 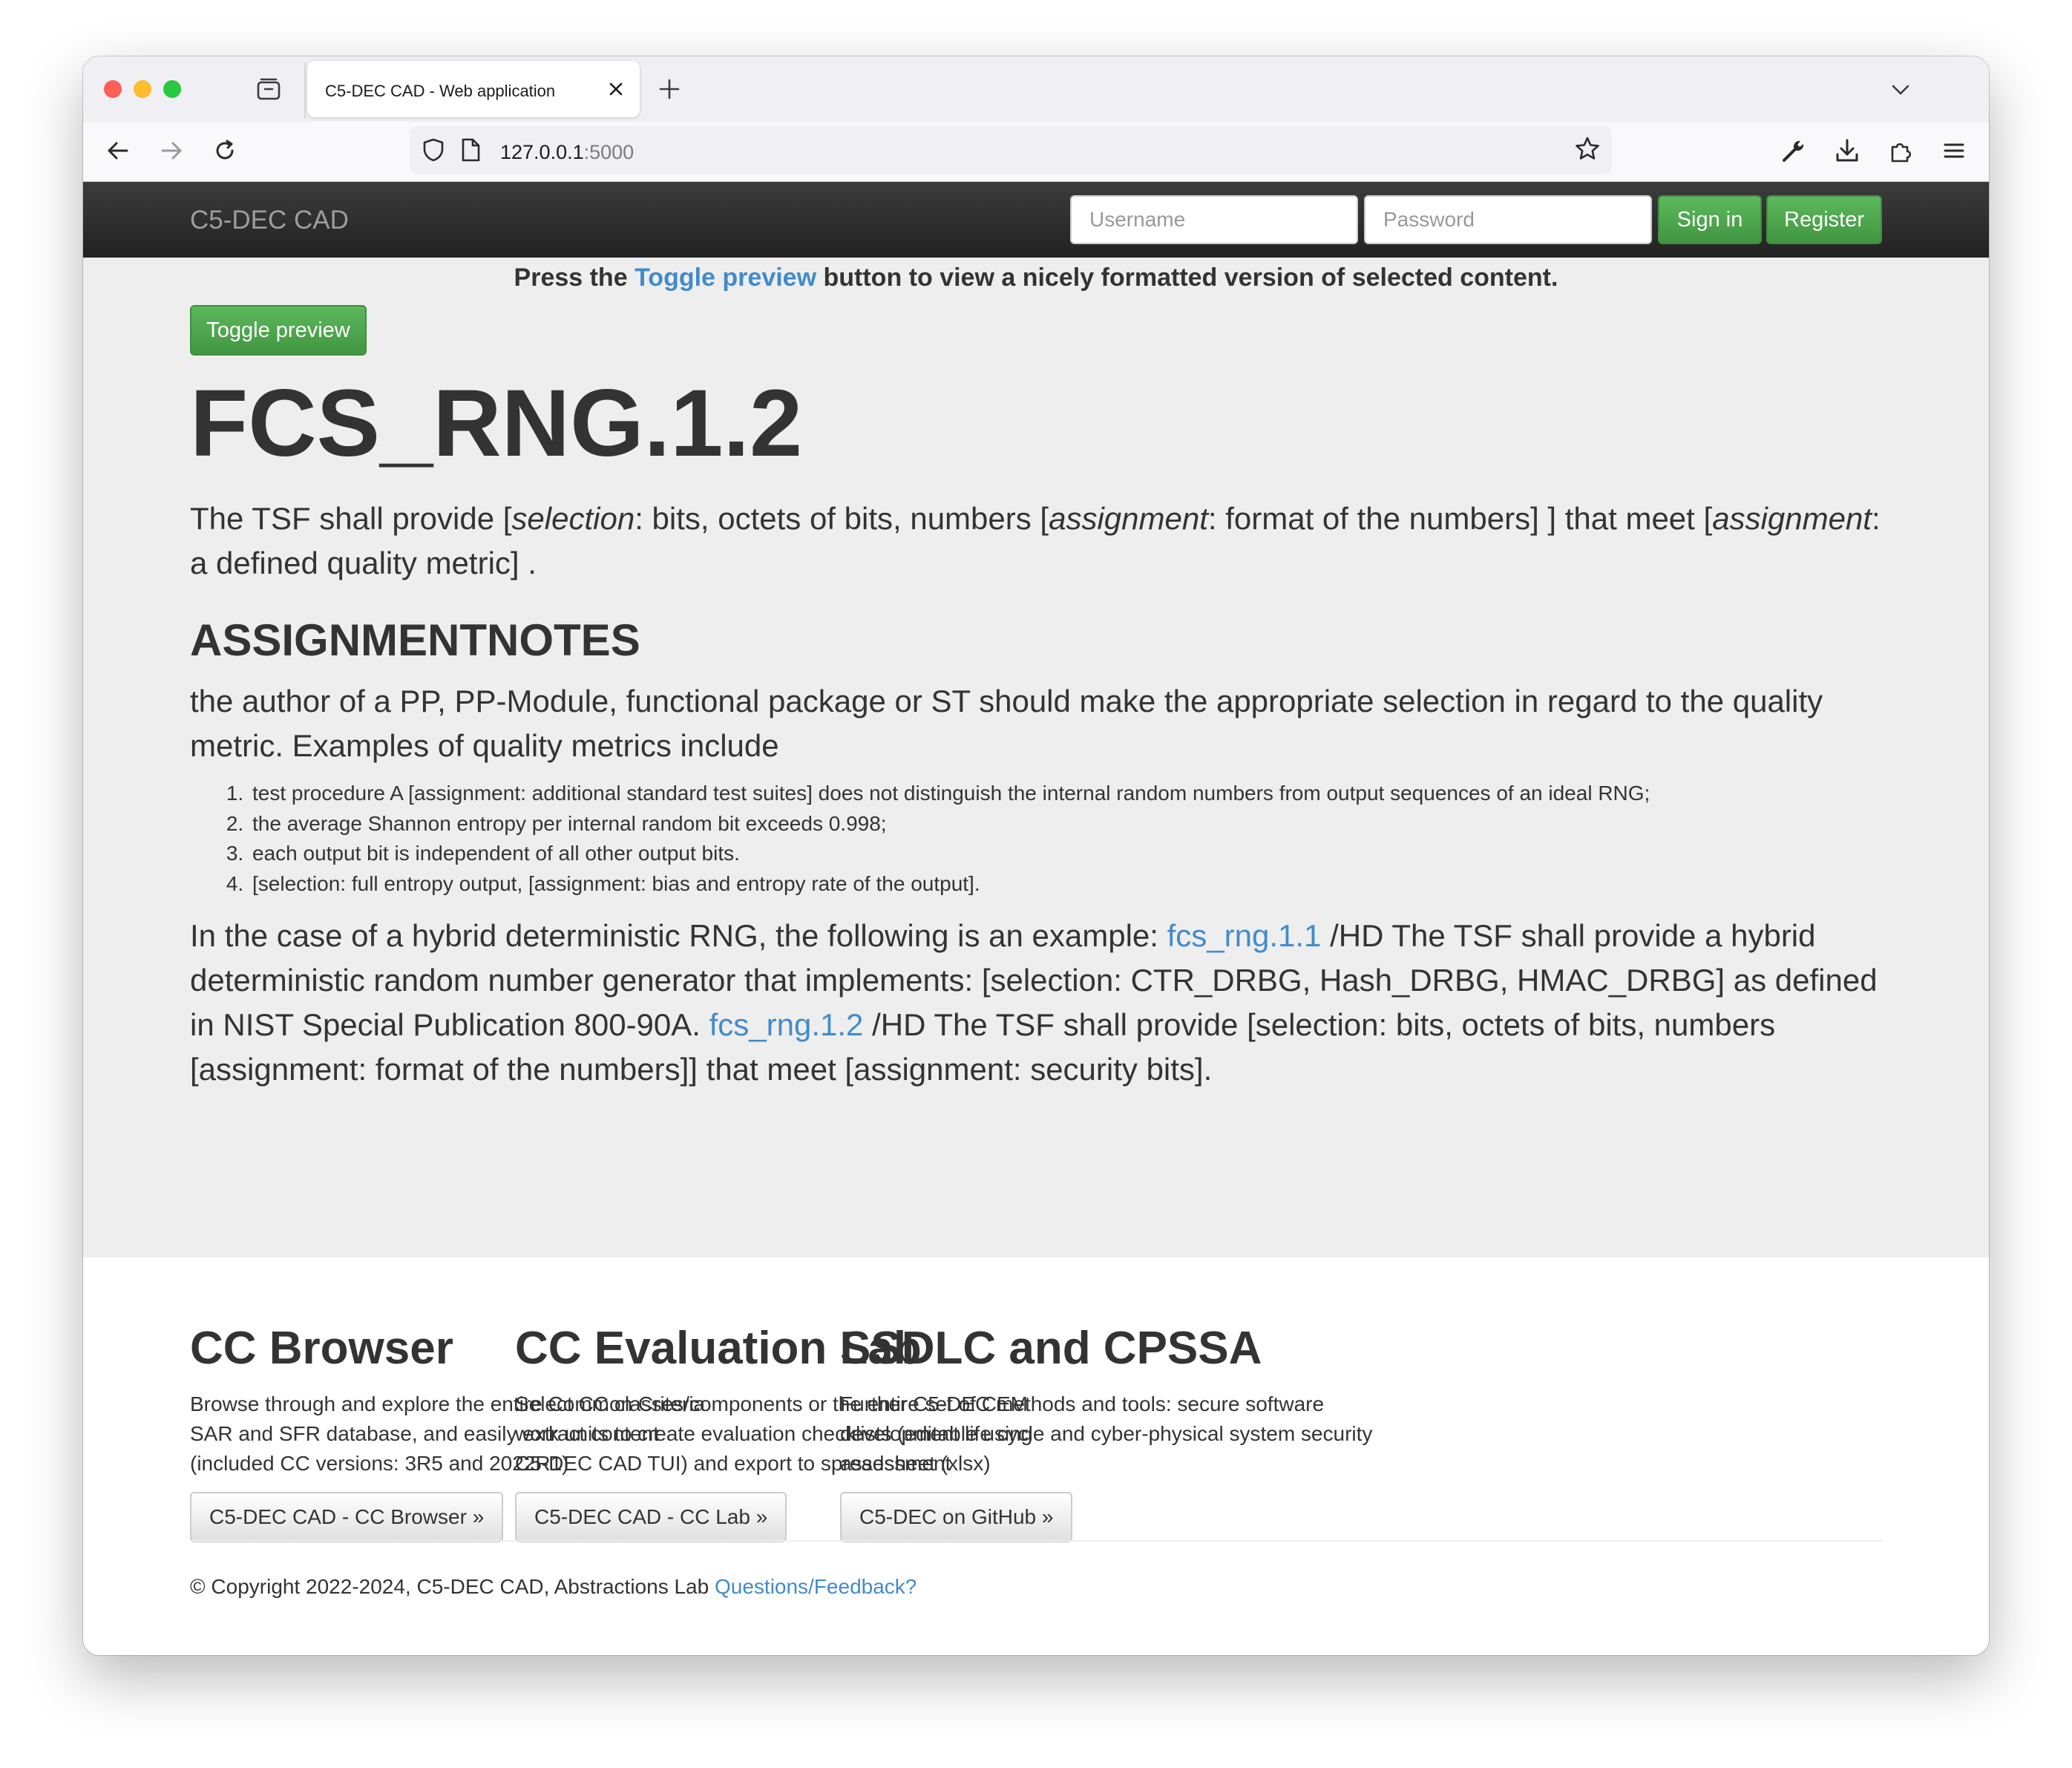 I want to click on cc-lab-button: C5-DEC CAD - CC Lab », so click(x=651, y=1517).